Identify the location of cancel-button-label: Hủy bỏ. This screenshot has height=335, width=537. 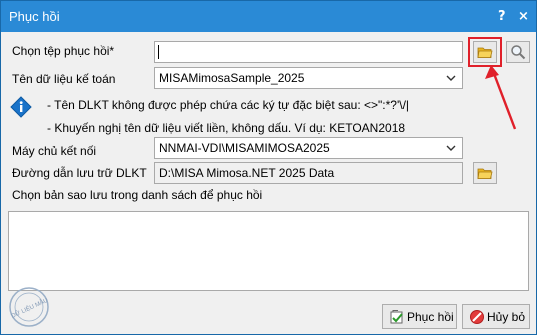
(506, 317).